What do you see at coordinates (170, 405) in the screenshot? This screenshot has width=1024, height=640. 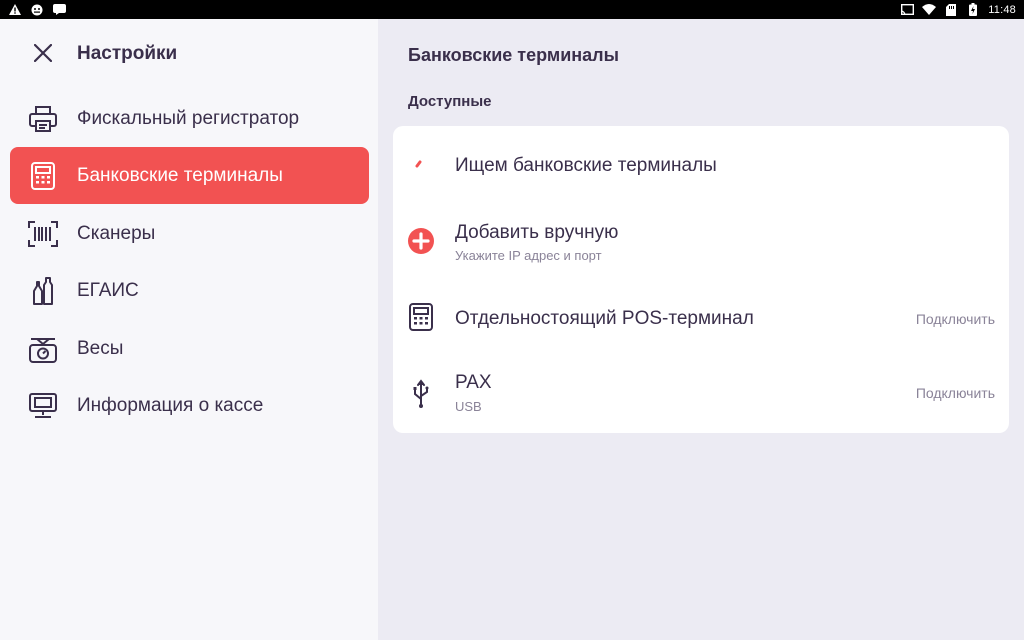 I see `sidebar-item-label: Информация о кассе` at bounding box center [170, 405].